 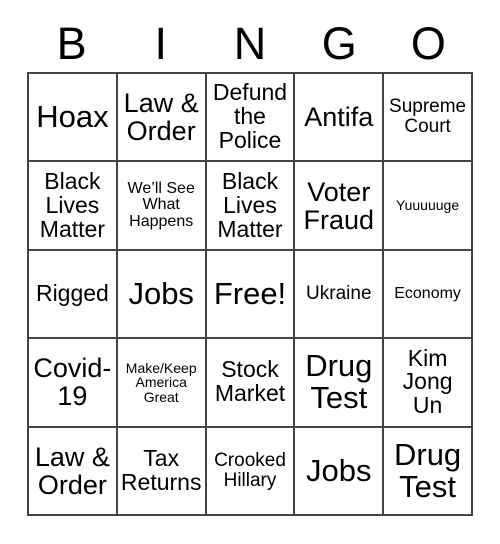 I want to click on bingo-cell-label: Voter Fraud, so click(x=339, y=205).